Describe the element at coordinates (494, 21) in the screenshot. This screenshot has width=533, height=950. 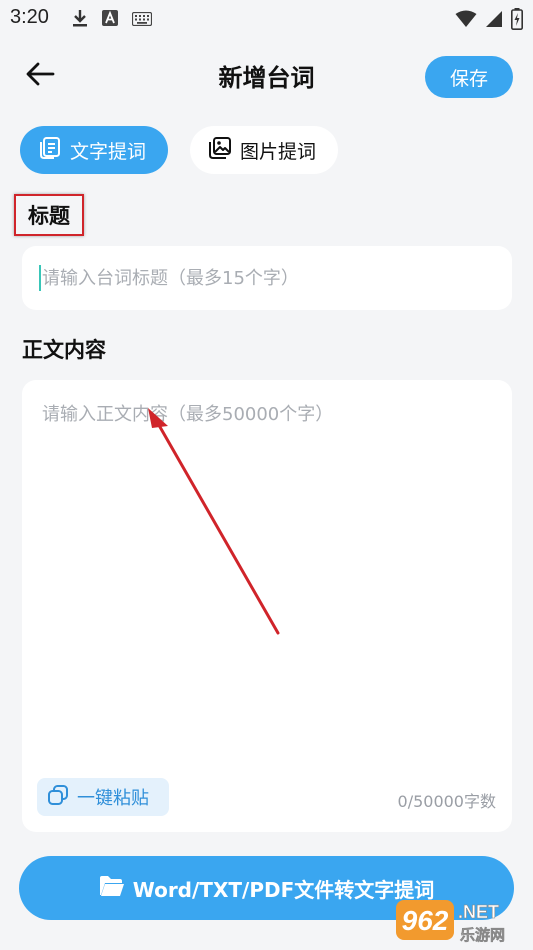
I see `signal-icon` at that location.